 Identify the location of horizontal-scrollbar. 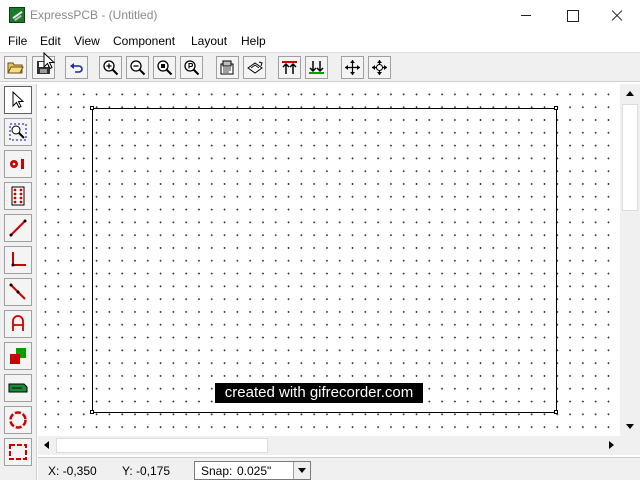
(329, 445).